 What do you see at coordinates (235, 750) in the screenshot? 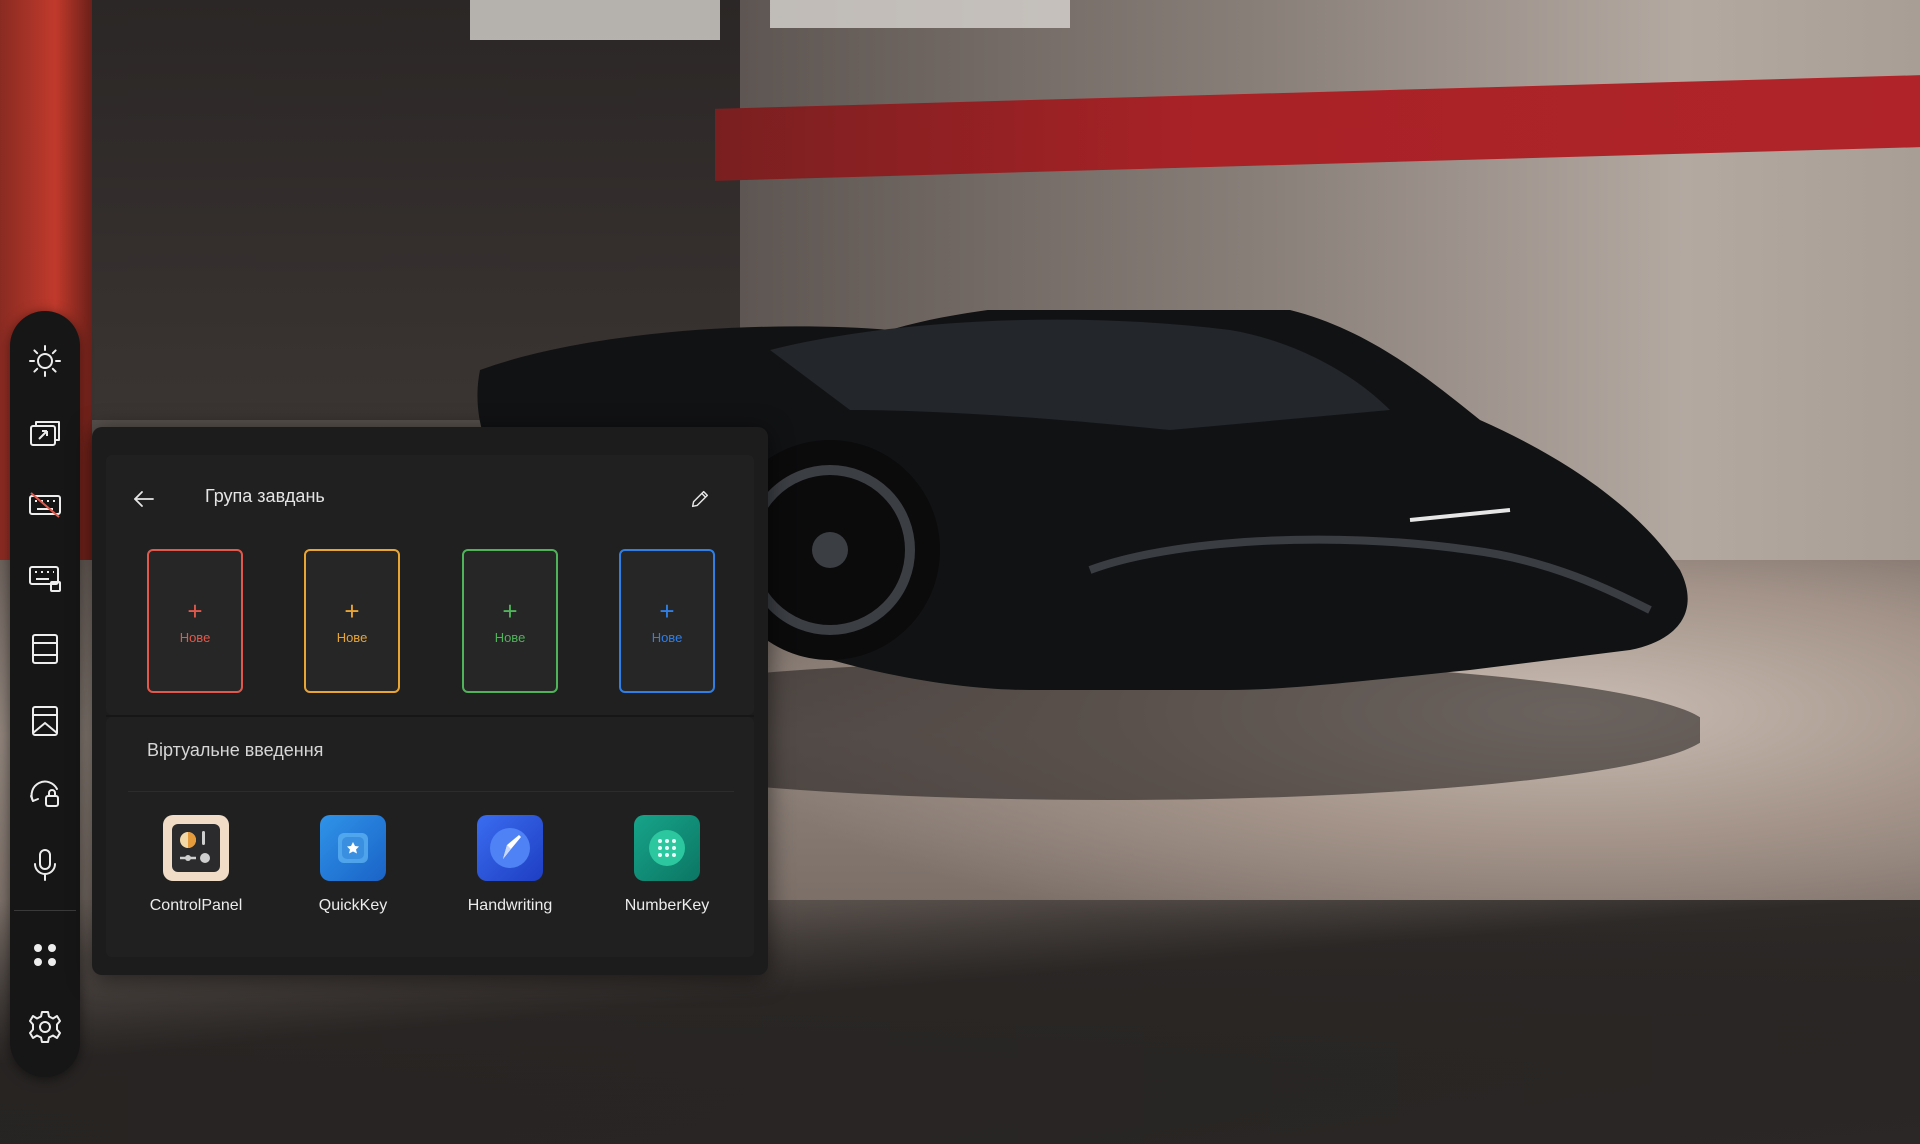
I see `virtual-input-heading: Віртуальне введення` at bounding box center [235, 750].